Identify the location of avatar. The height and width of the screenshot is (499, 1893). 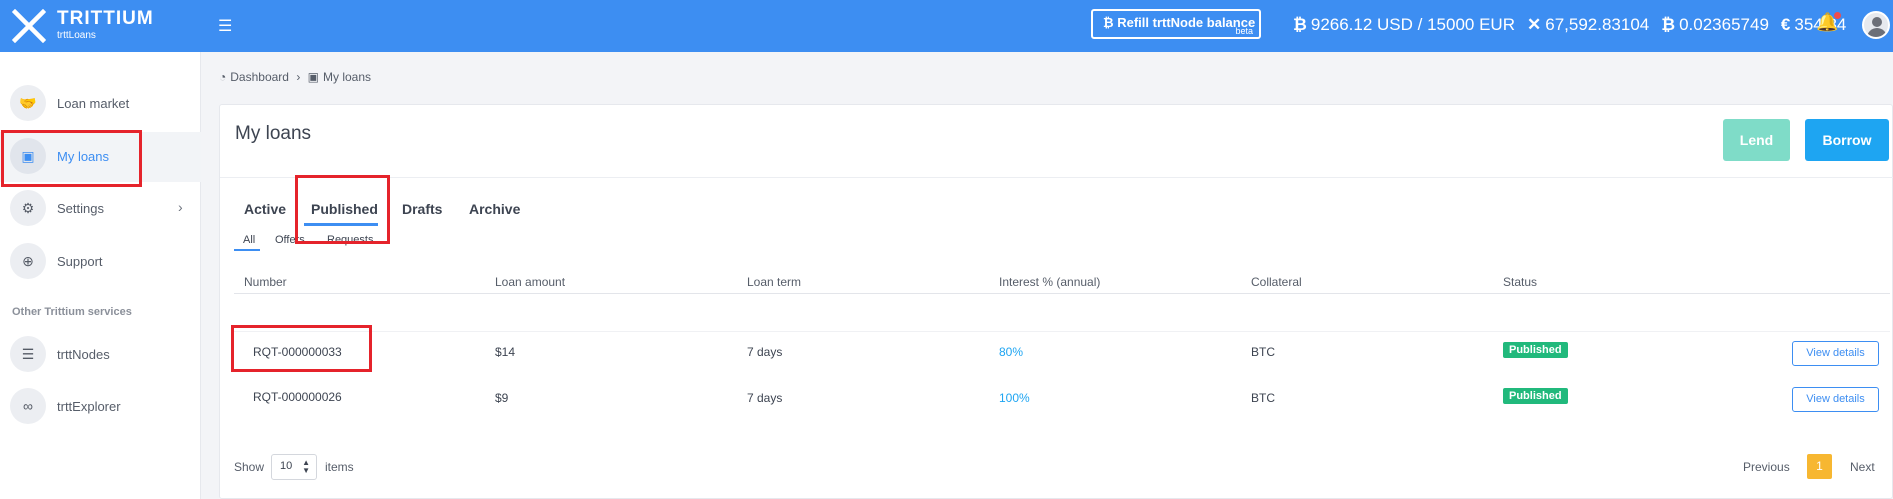
(1876, 25).